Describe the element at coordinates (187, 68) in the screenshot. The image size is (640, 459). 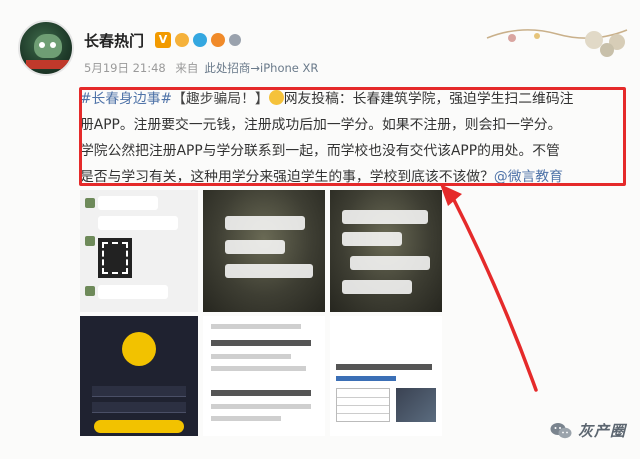
I see `post-from-label: 来自` at that location.